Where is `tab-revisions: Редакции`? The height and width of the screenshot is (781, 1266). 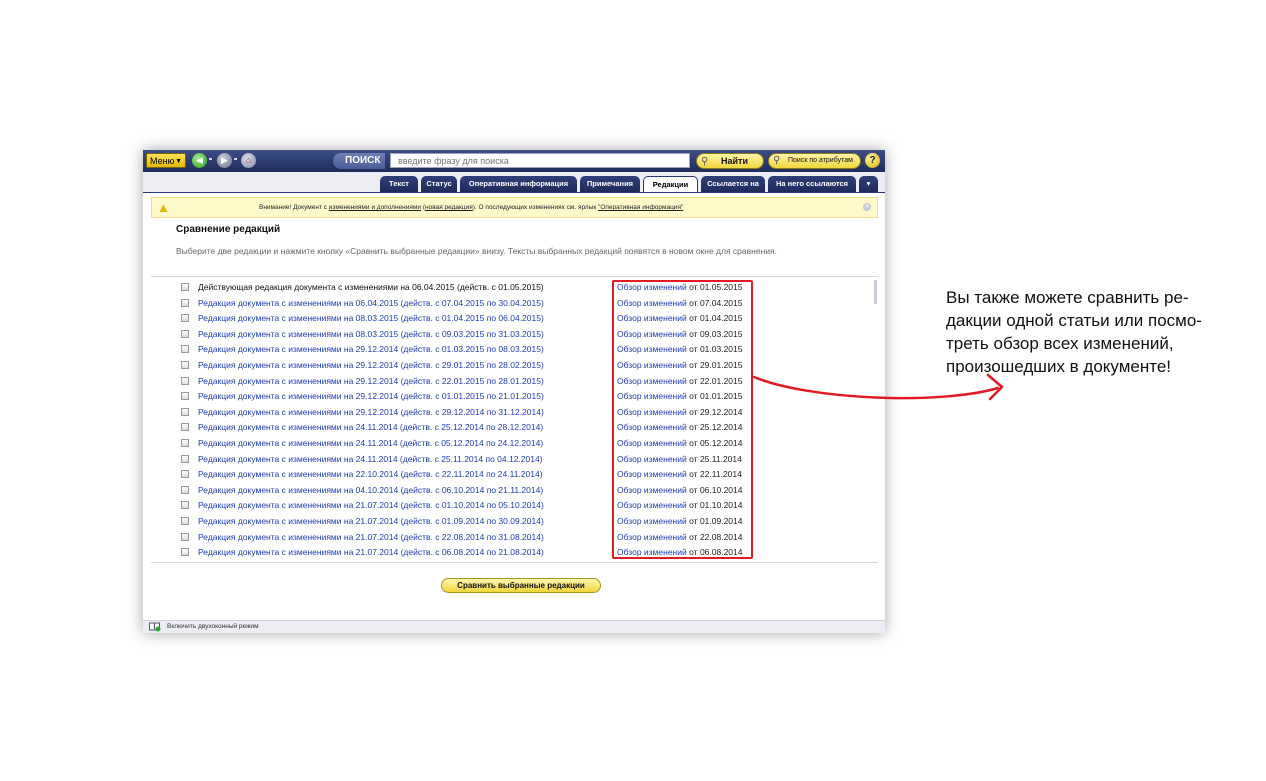 tab-revisions: Редакции is located at coordinates (670, 184).